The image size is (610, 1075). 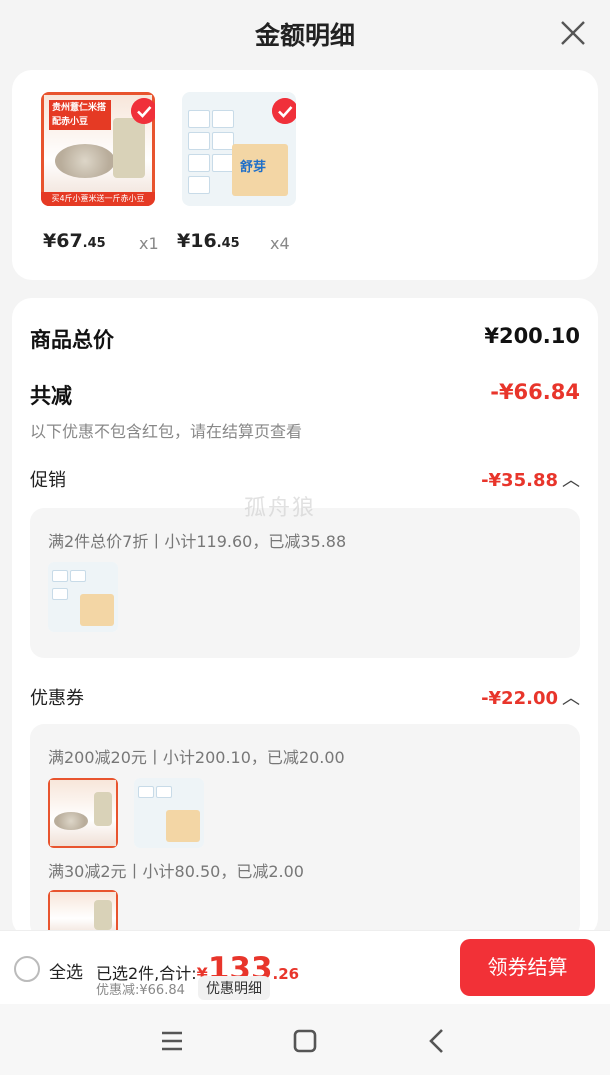 What do you see at coordinates (169, 813) in the screenshot?
I see `coupon-item-thumb-tissue` at bounding box center [169, 813].